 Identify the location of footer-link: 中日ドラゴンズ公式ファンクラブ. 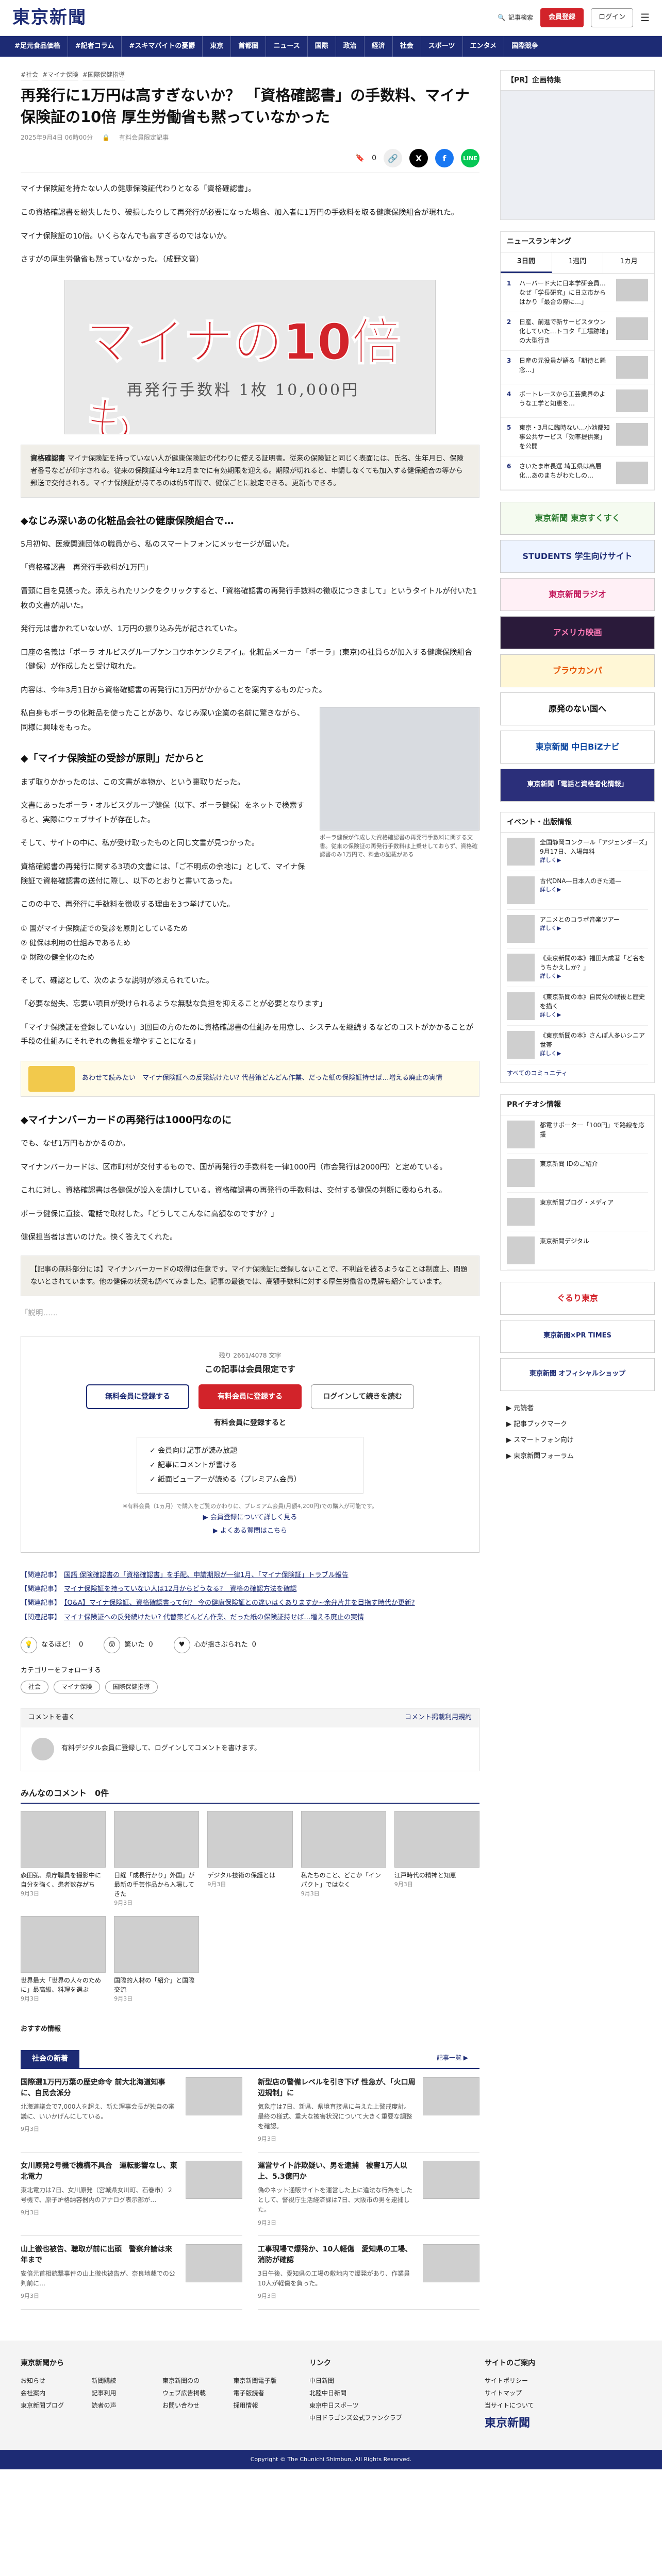
(387, 2418).